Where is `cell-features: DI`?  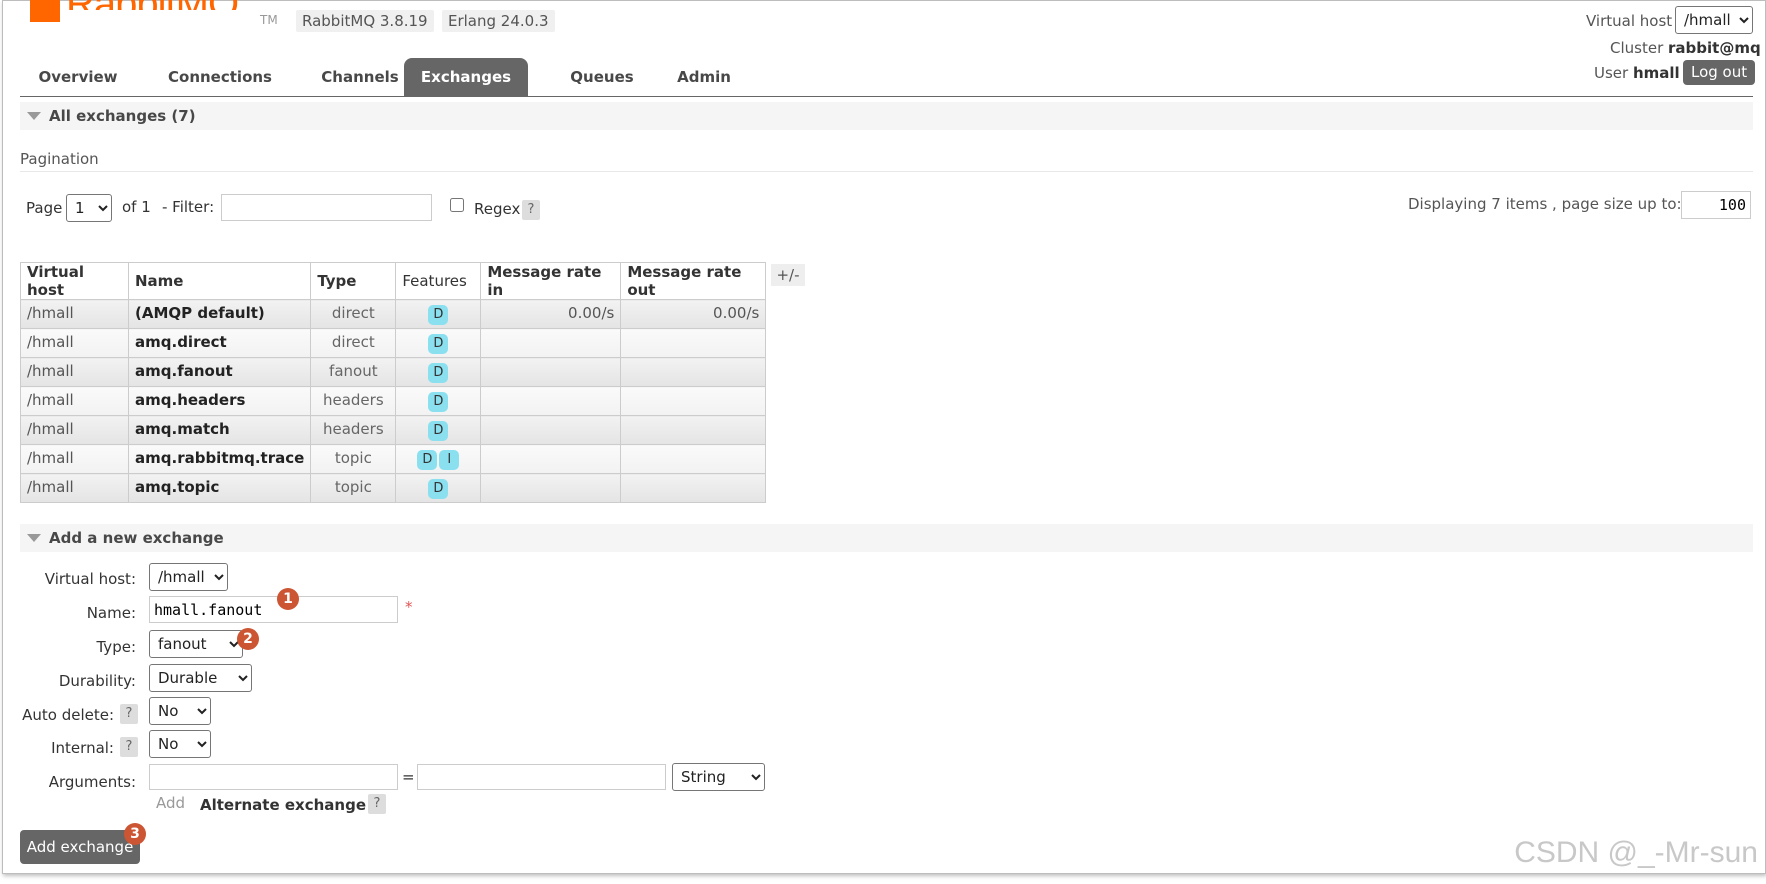
cell-features: DI is located at coordinates (438, 459).